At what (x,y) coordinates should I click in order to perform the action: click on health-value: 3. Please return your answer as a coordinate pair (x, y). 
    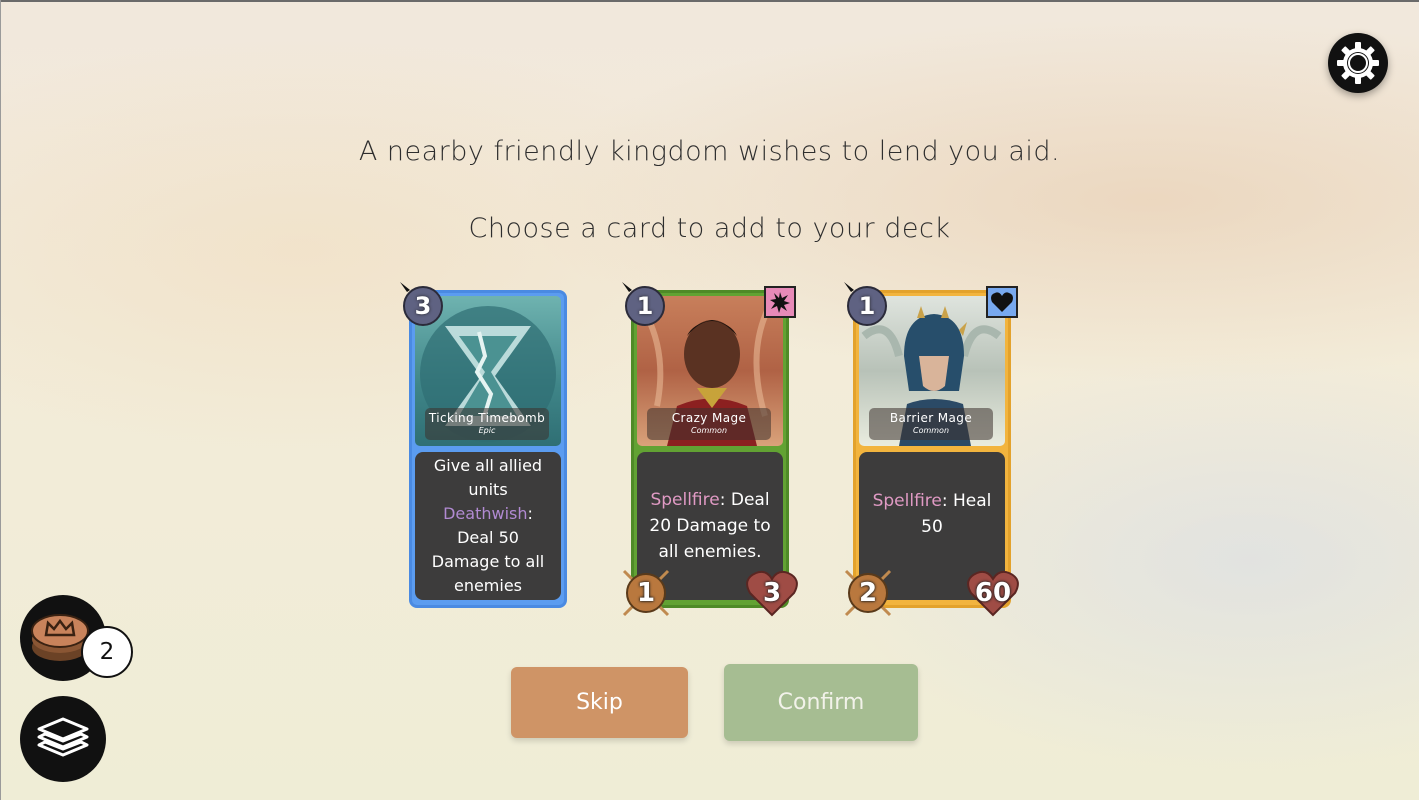
    Looking at the image, I should click on (772, 593).